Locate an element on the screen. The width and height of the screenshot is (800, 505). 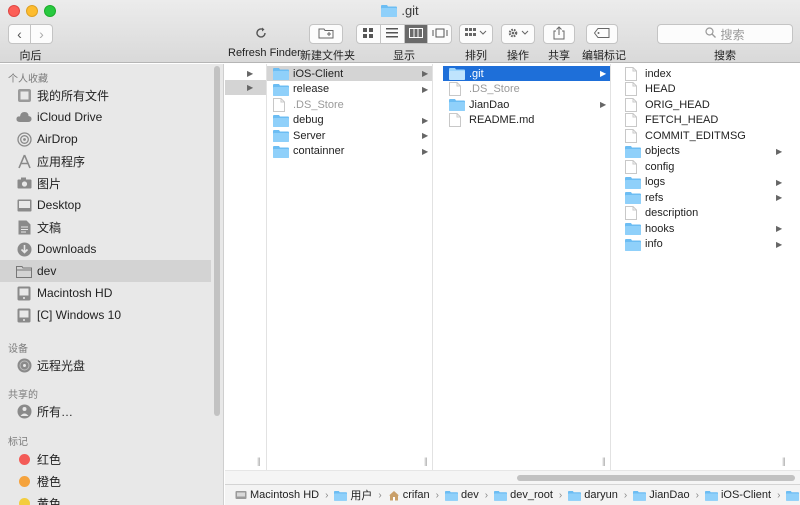
file-row: description is located at coordinates (705, 213).